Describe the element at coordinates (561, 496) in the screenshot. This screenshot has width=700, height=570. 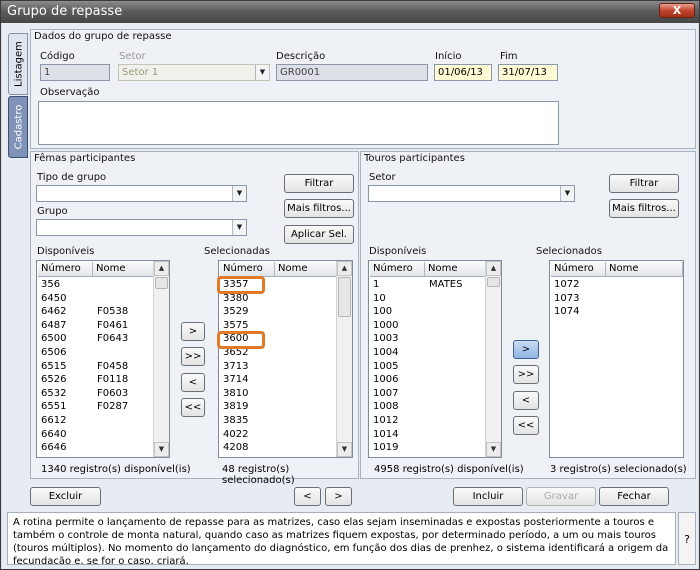
I see `gravar-button: Gravar` at that location.